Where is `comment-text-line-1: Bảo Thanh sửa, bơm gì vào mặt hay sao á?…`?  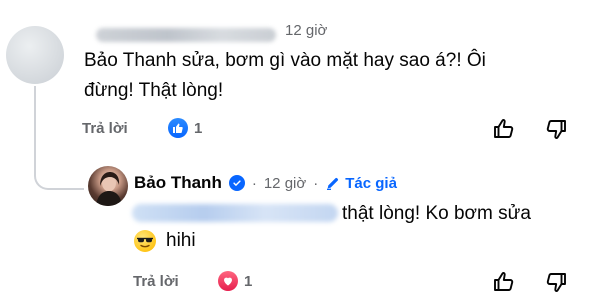
comment-text-line-1: Bảo Thanh sửa, bơm gì vào mặt hay sao á?… is located at coordinates (285, 60).